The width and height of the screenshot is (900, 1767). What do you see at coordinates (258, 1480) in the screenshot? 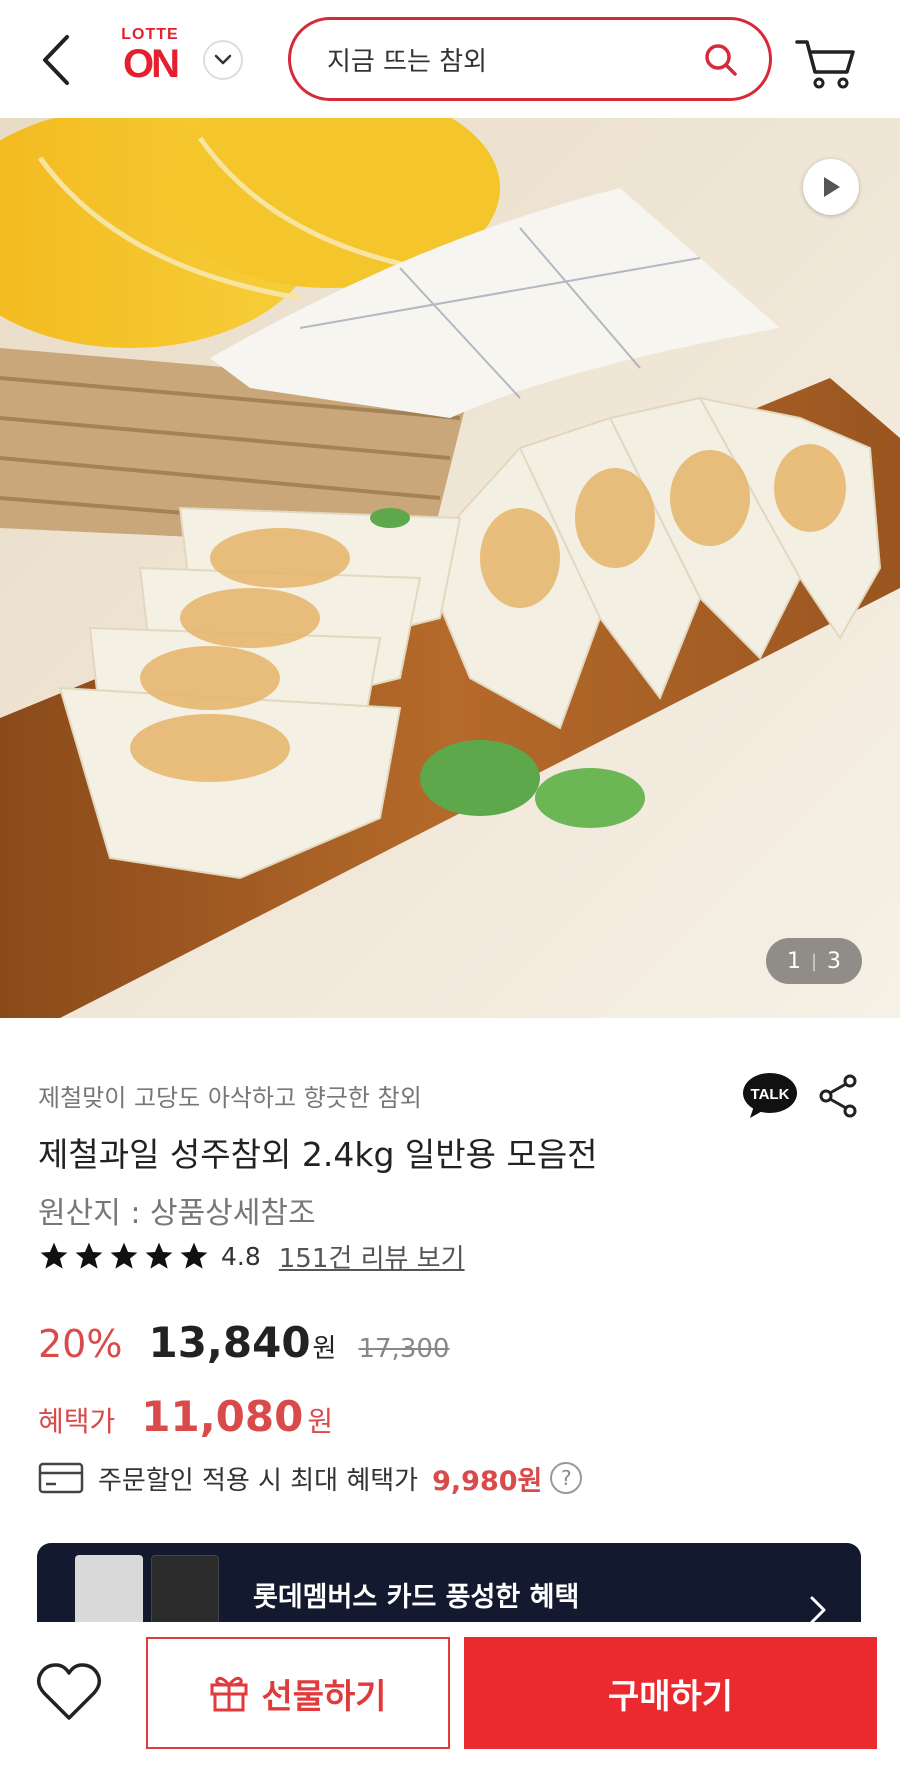
I see `max-benefit-text: 주문할인 적용 시 최대 혜택가` at bounding box center [258, 1480].